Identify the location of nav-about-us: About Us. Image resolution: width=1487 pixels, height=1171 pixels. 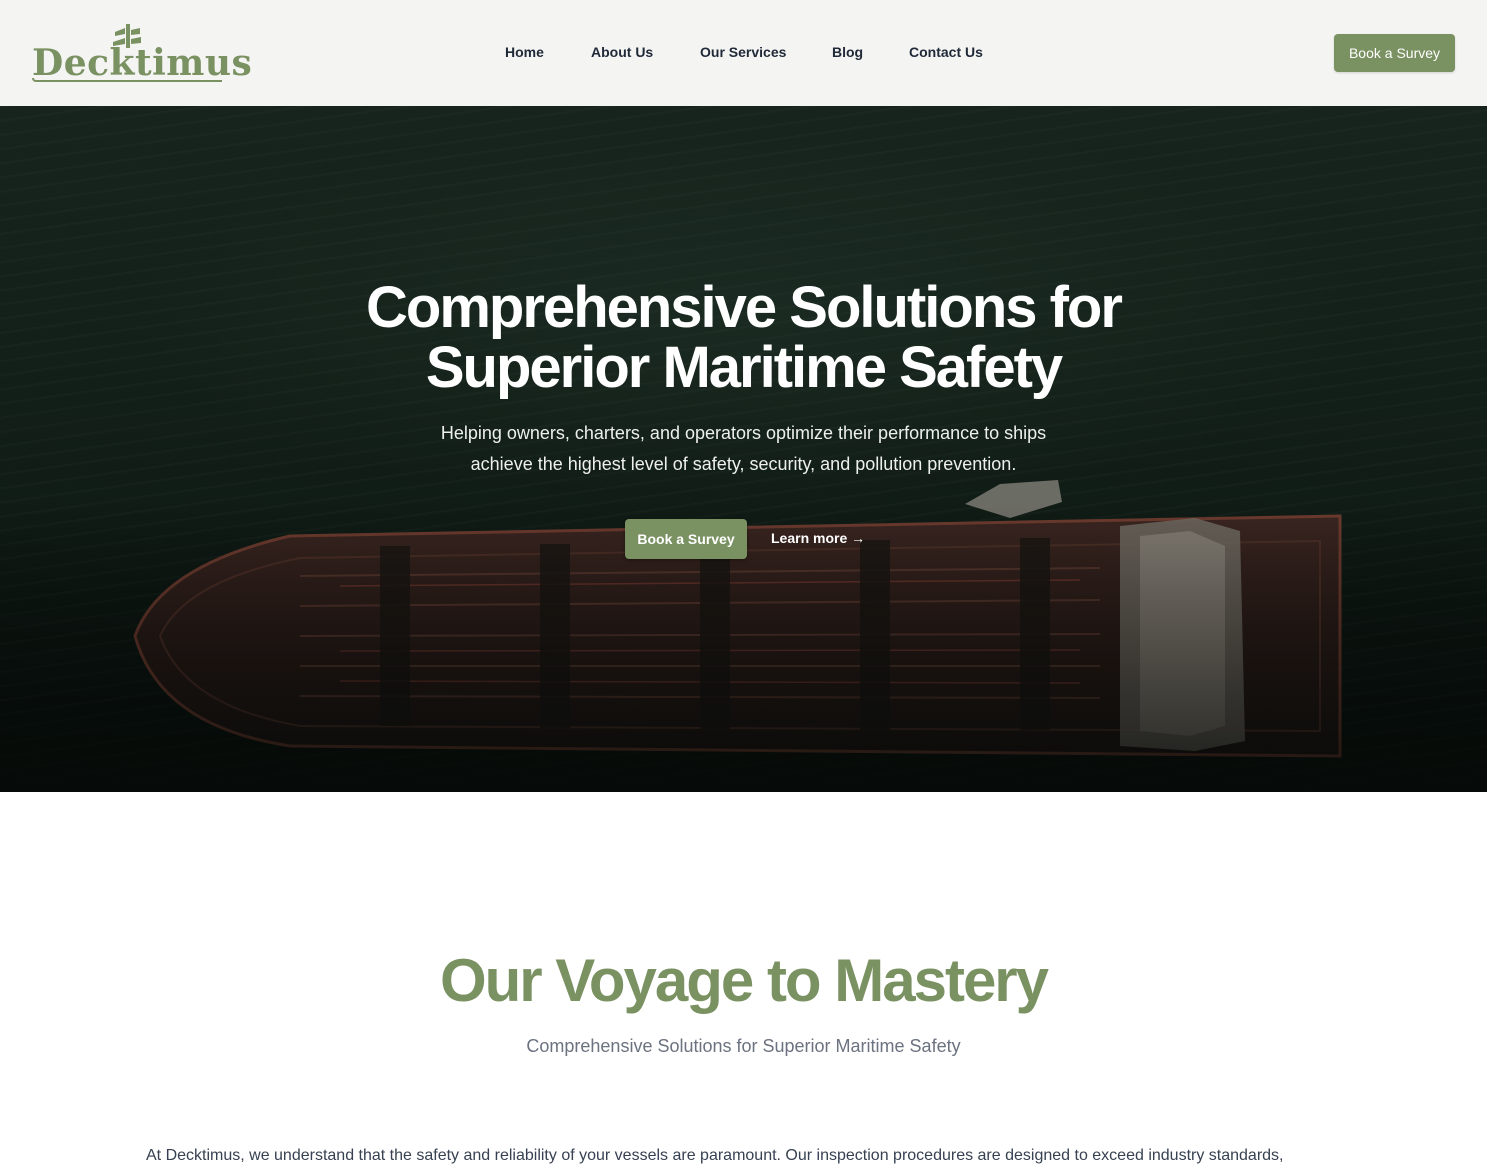
(622, 52).